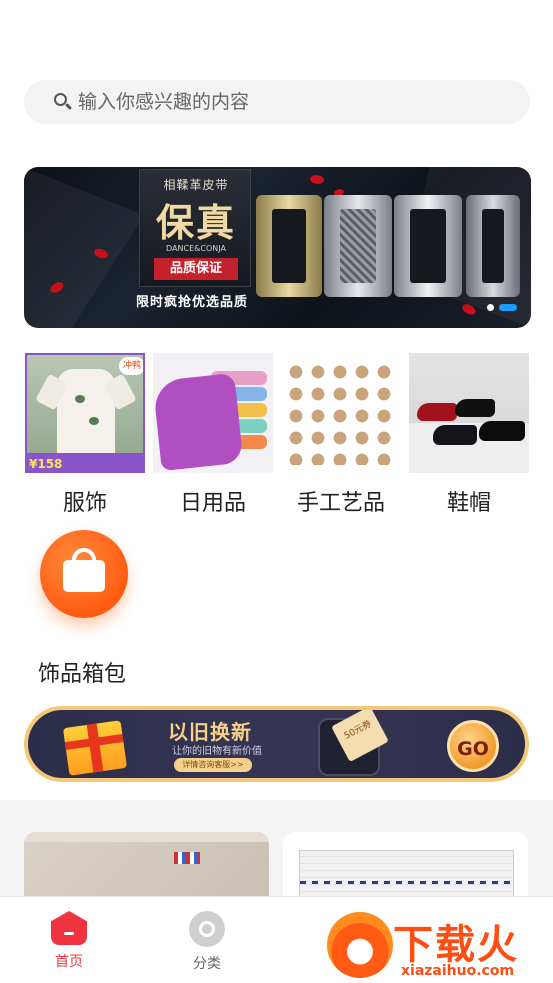 The height and width of the screenshot is (983, 553). Describe the element at coordinates (69, 962) in the screenshot. I see `tab-label: 首页` at that location.